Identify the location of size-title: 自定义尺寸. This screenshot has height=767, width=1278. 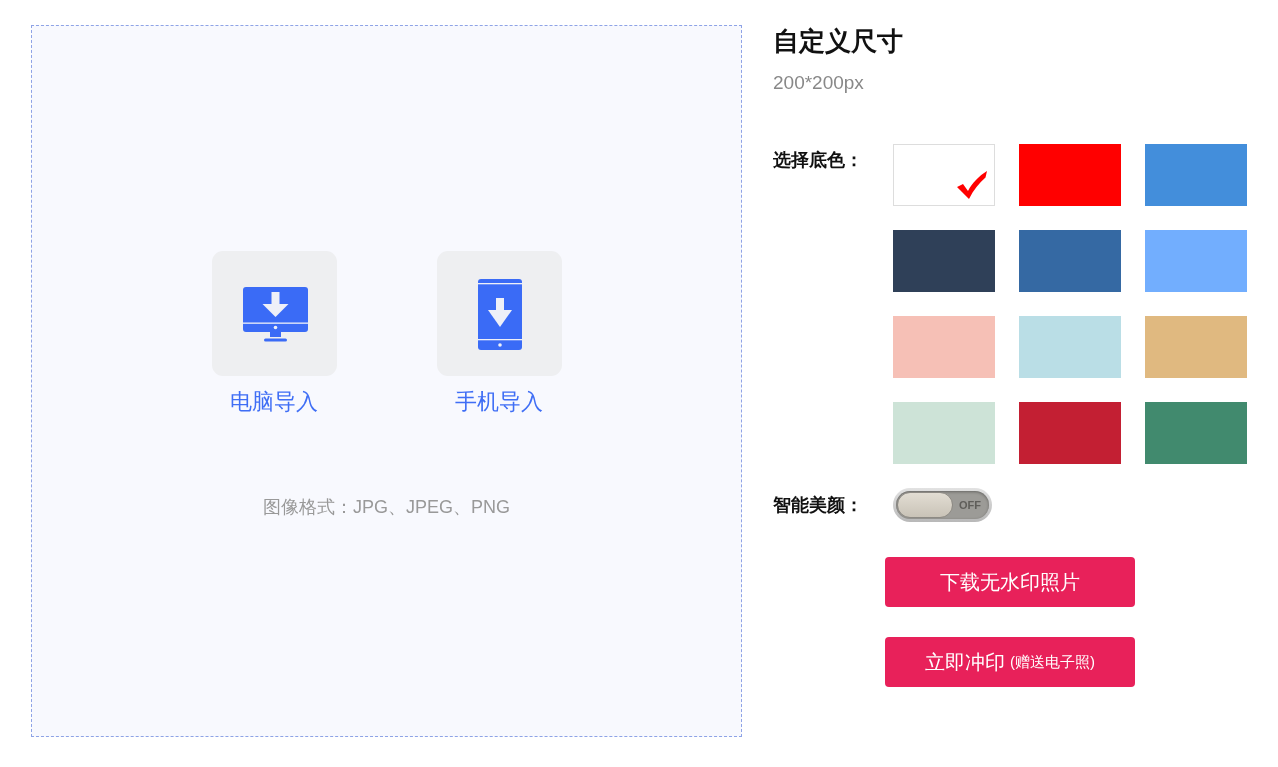
(838, 41).